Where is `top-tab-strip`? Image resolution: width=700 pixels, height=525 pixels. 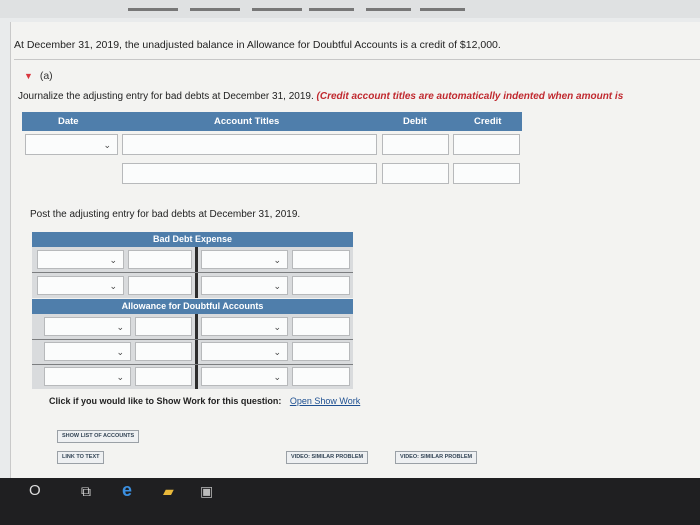
top-tab-strip is located at coordinates (350, 9).